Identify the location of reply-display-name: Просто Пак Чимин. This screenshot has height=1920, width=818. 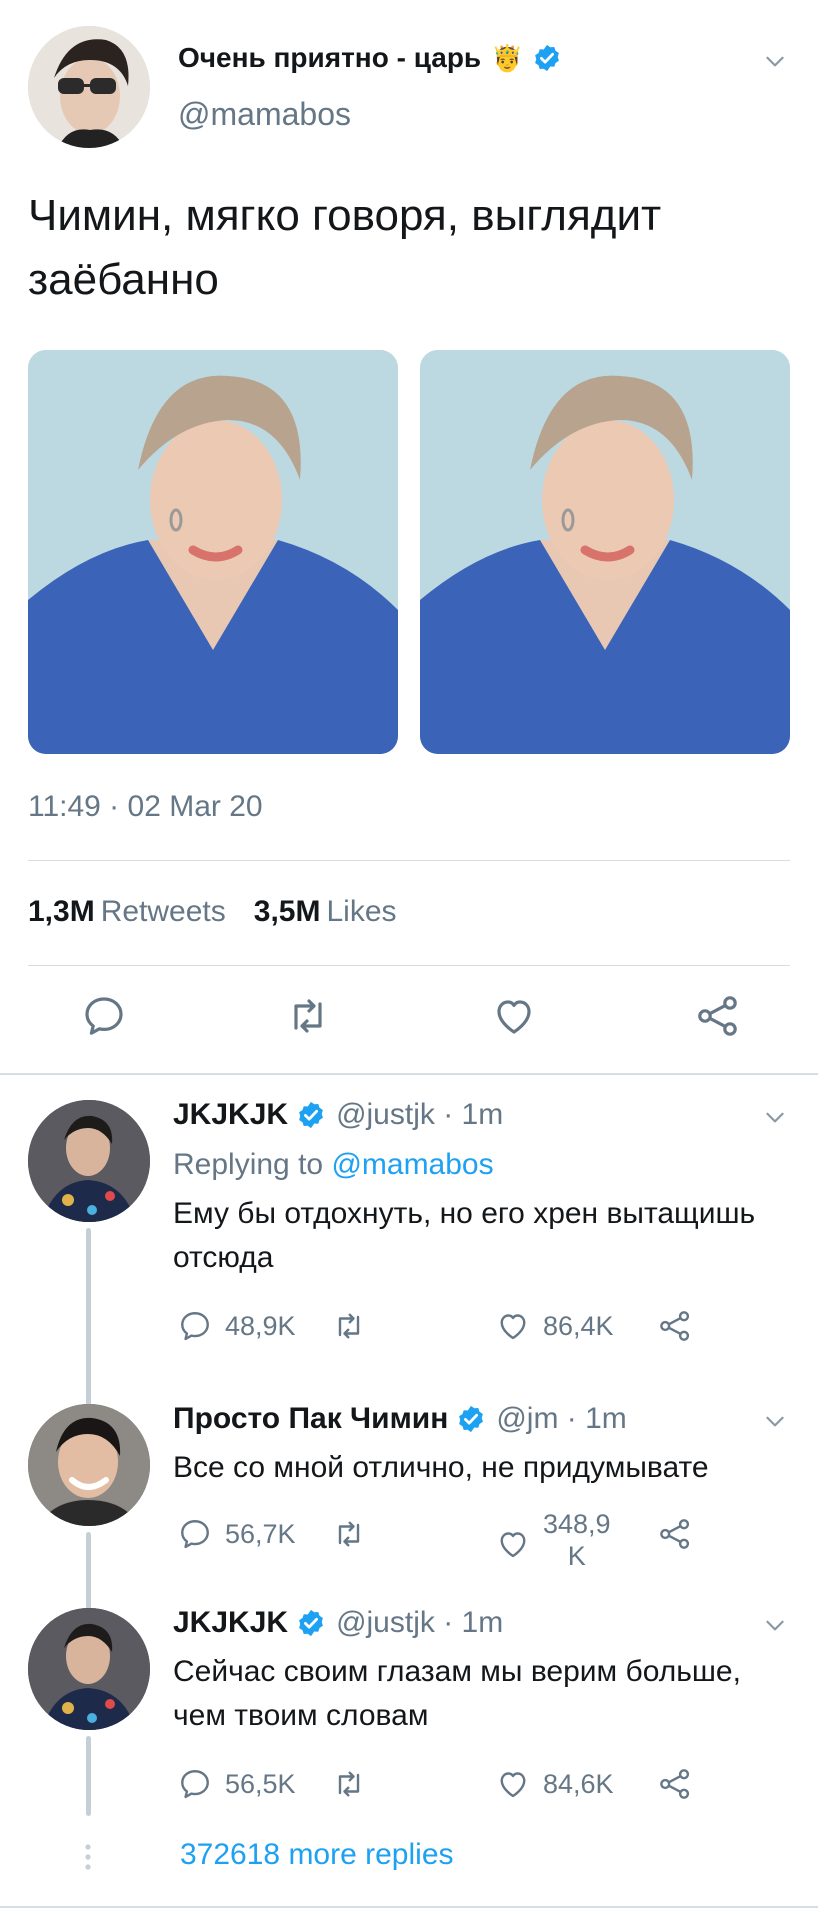
(310, 1419).